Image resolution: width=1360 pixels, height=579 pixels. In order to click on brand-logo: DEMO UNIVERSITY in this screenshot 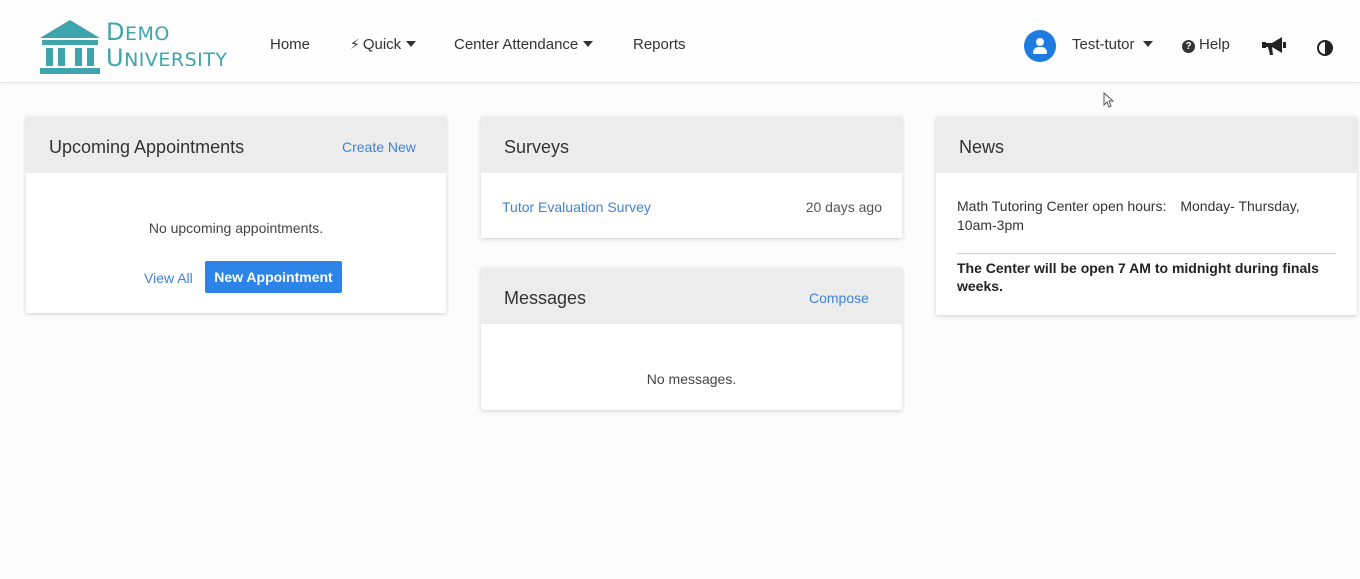, I will do `click(133, 44)`.